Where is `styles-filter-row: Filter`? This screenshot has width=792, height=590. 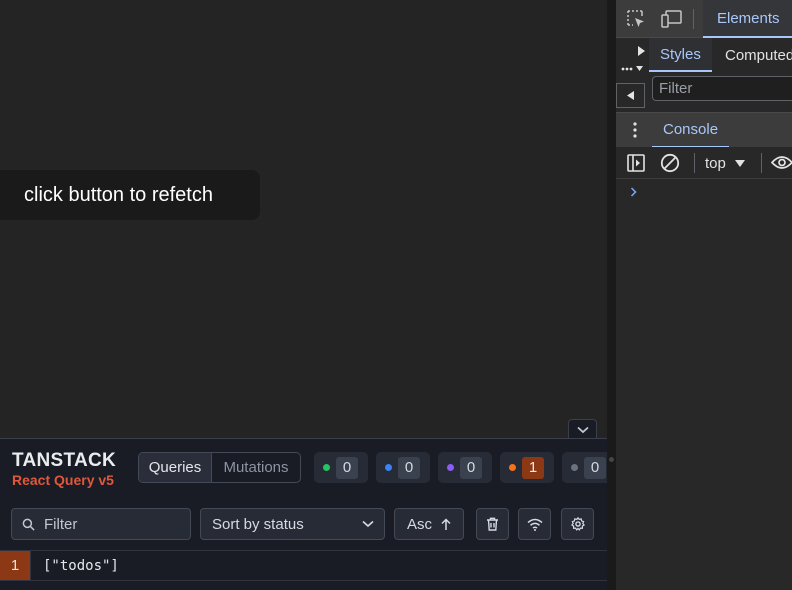 styles-filter-row: Filter is located at coordinates (704, 91).